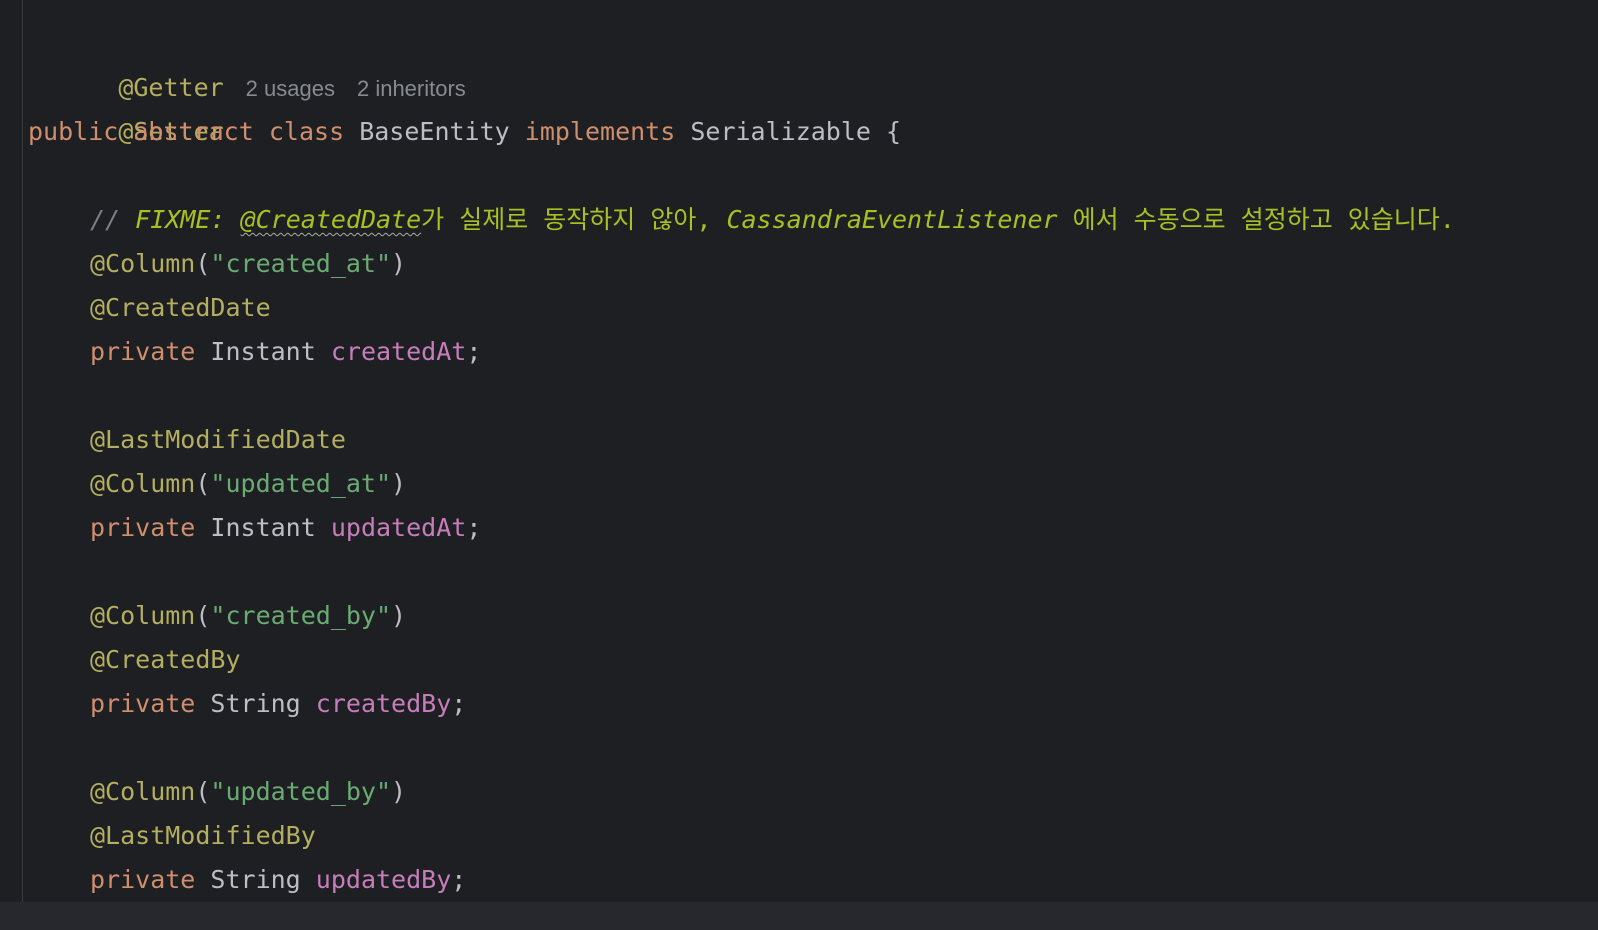 This screenshot has height=930, width=1598. Describe the element at coordinates (331, 219) in the screenshot. I see `comment-annotation-ref: @CreatedDate` at that location.